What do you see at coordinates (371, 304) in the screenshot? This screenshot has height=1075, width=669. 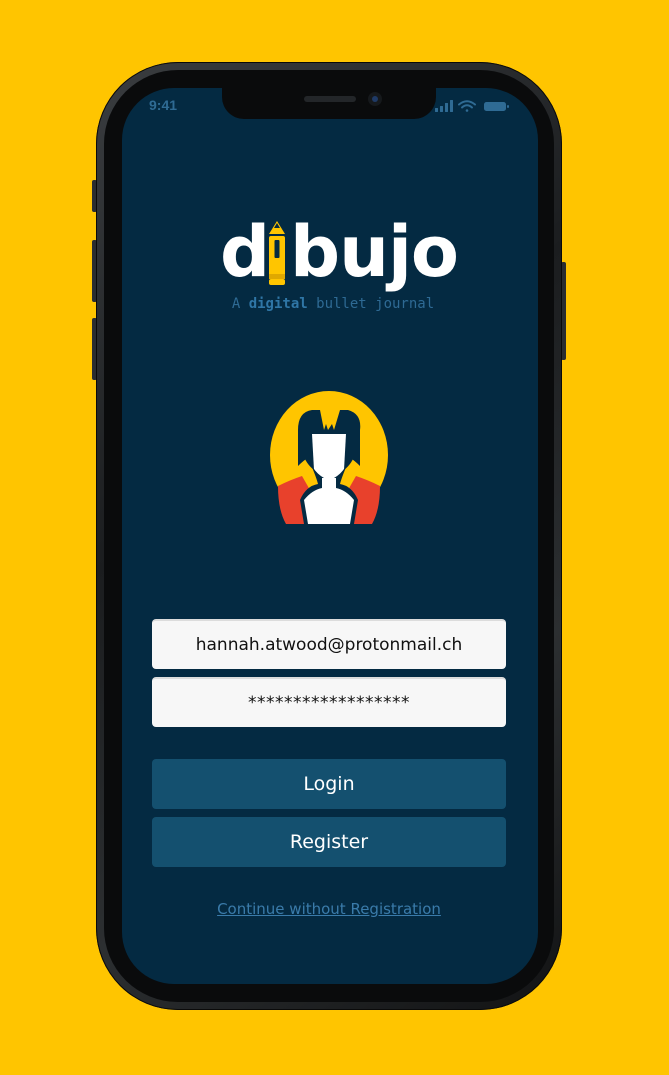 I see `tagline-after: bullet journal` at bounding box center [371, 304].